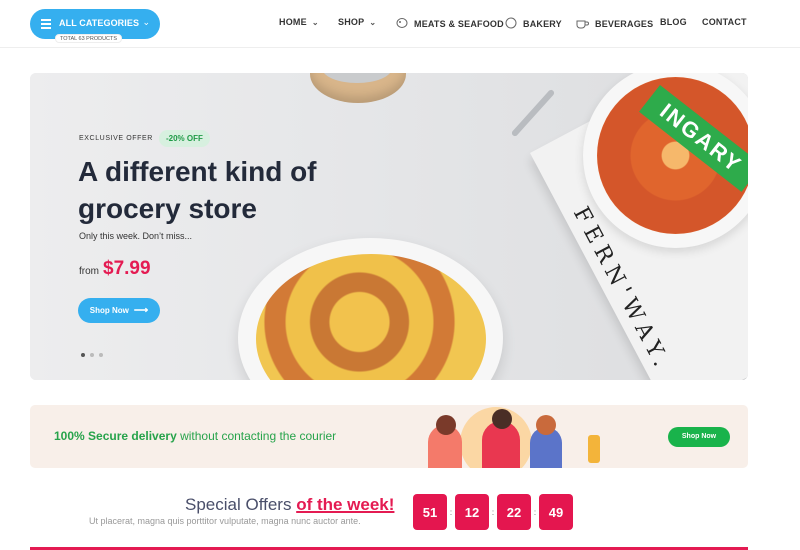  I want to click on nav-bakery: BAKERY, so click(533, 24).